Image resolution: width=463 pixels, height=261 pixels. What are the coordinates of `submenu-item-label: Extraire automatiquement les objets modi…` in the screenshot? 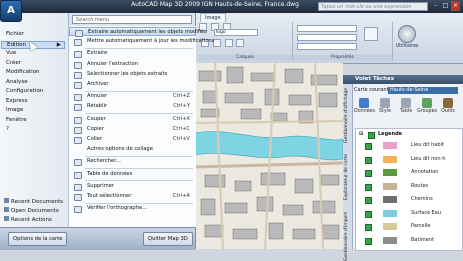 It's located at (147, 32).